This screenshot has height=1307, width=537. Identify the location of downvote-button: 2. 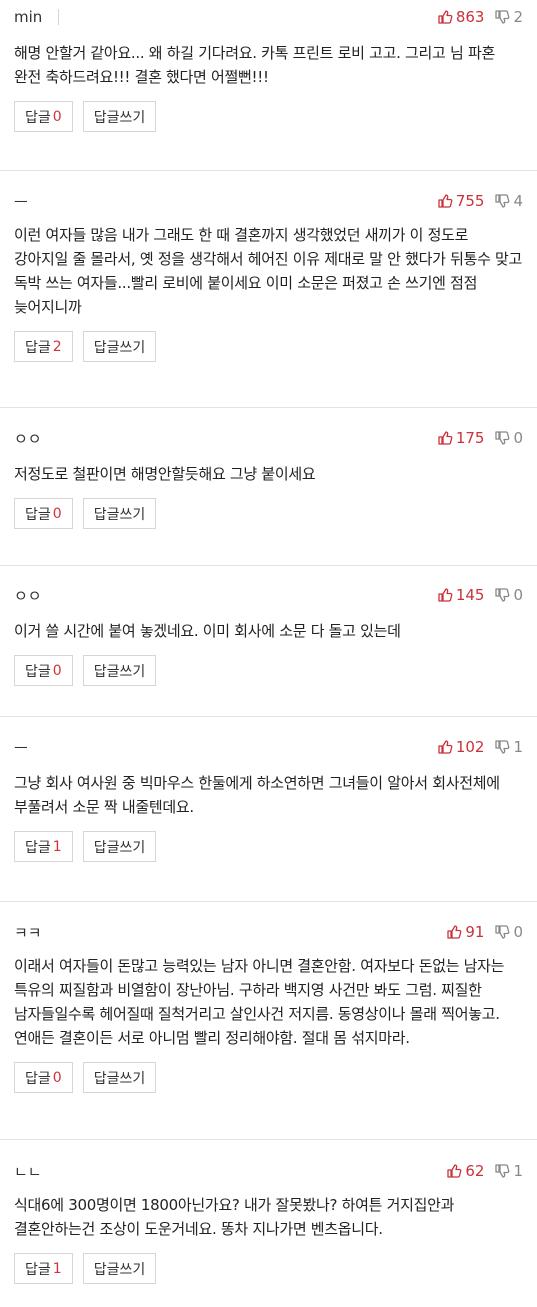
(508, 17).